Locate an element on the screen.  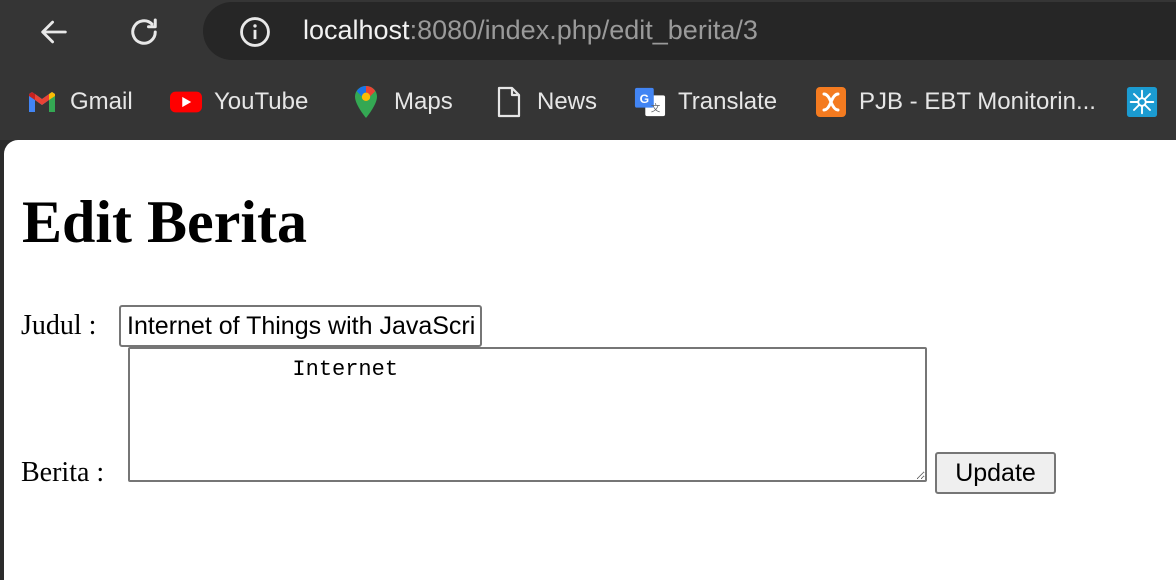
bookmark-maps: Maps is located at coordinates (401, 102).